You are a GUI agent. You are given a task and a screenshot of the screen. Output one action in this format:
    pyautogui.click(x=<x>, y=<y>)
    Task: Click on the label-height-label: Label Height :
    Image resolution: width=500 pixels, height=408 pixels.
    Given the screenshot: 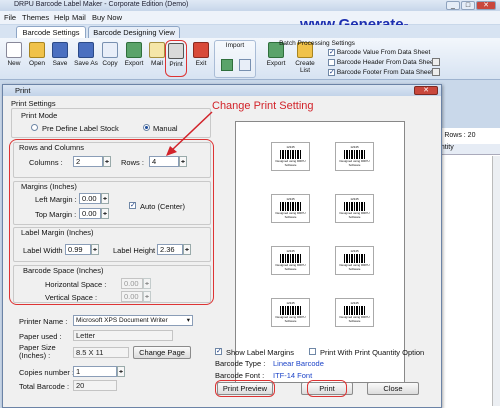 What is the action you would take?
    pyautogui.click(x=136, y=250)
    